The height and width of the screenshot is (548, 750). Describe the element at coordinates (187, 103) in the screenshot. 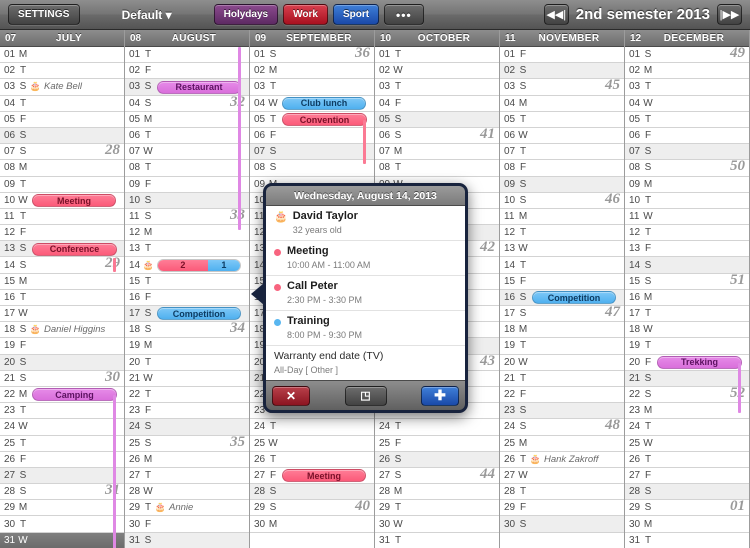

I see `day-row: 04S32` at that location.